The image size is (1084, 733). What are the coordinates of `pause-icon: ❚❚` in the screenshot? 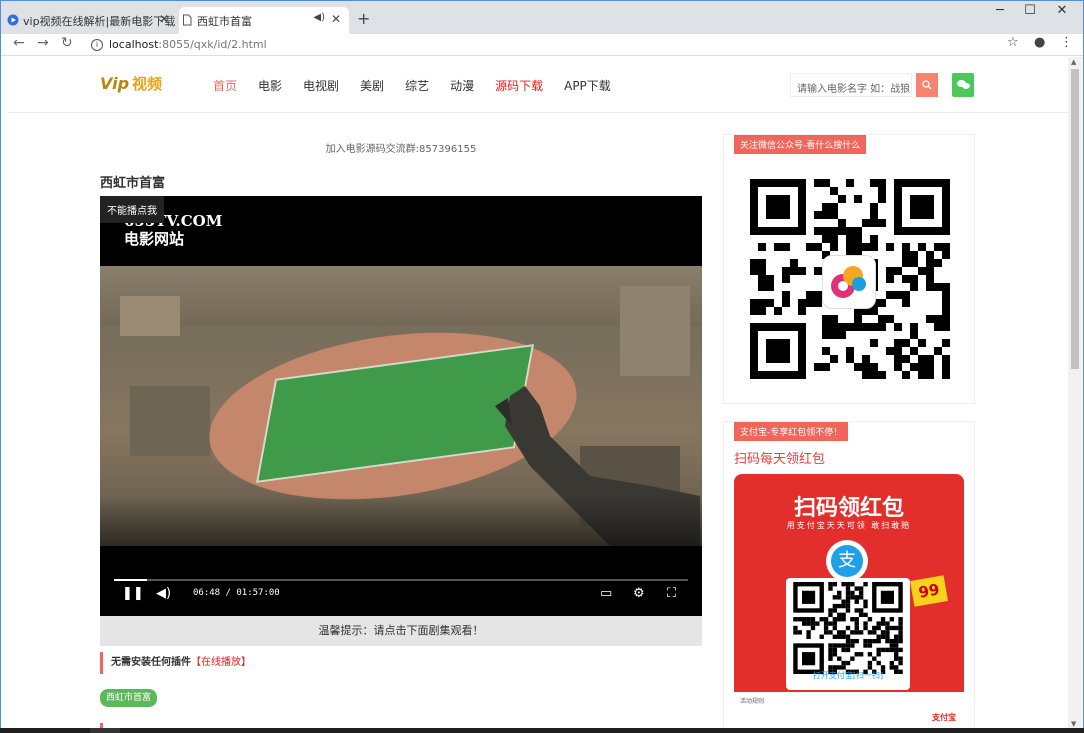 It's located at (133, 593).